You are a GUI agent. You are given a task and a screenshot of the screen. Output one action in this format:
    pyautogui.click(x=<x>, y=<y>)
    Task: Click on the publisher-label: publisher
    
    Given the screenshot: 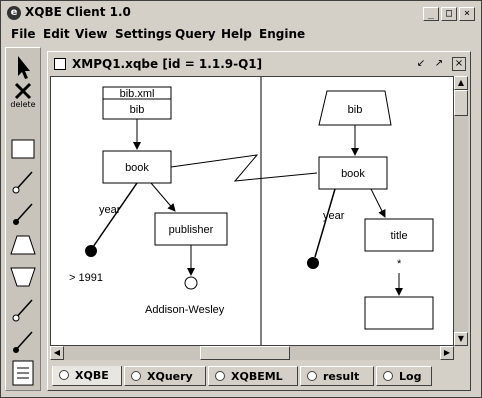 What is the action you would take?
    pyautogui.click(x=191, y=230)
    